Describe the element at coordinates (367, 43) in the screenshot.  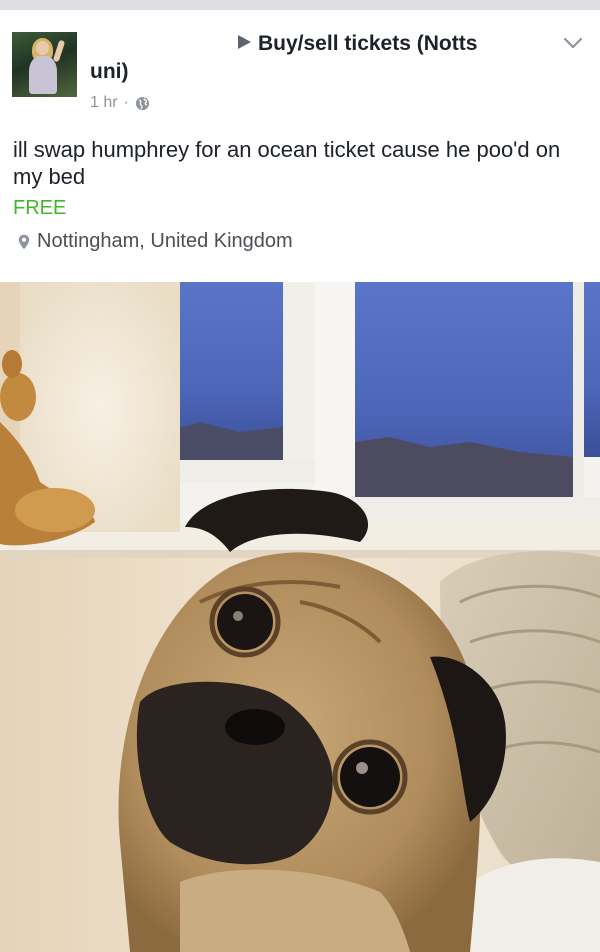
I see `group-name: Buy/sell tickets (Notts` at that location.